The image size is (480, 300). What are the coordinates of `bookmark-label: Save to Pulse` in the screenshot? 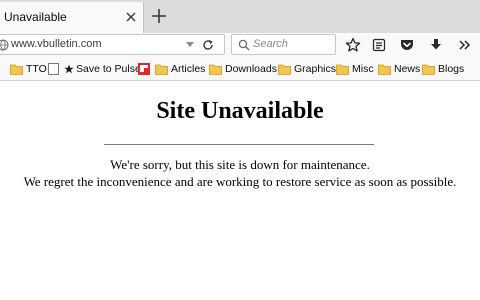 It's located at (108, 69).